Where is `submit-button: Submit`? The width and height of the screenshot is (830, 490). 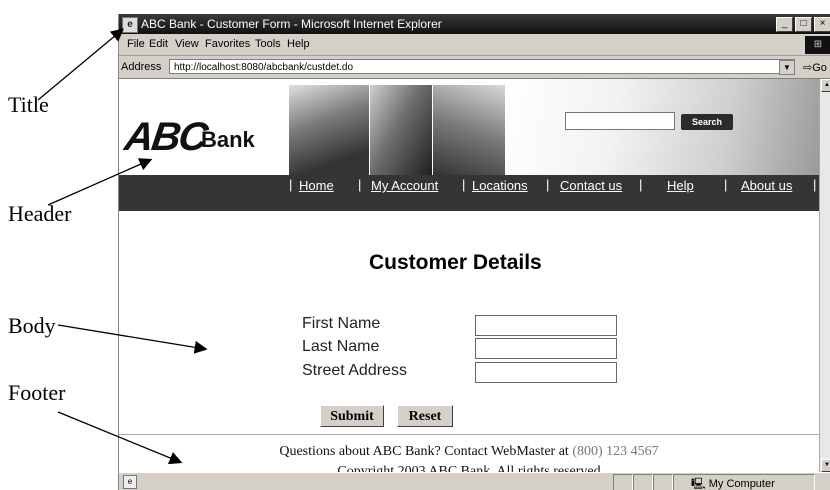
submit-button: Submit is located at coordinates (352, 416).